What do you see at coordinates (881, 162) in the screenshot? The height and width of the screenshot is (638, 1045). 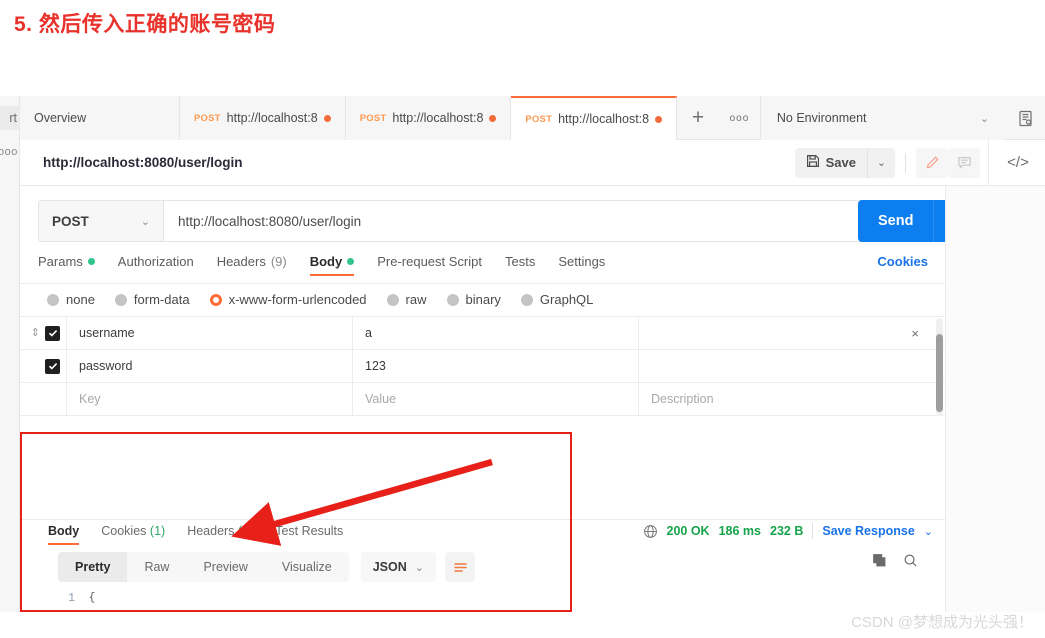 I see `save-dropdown-button: ⌄` at bounding box center [881, 162].